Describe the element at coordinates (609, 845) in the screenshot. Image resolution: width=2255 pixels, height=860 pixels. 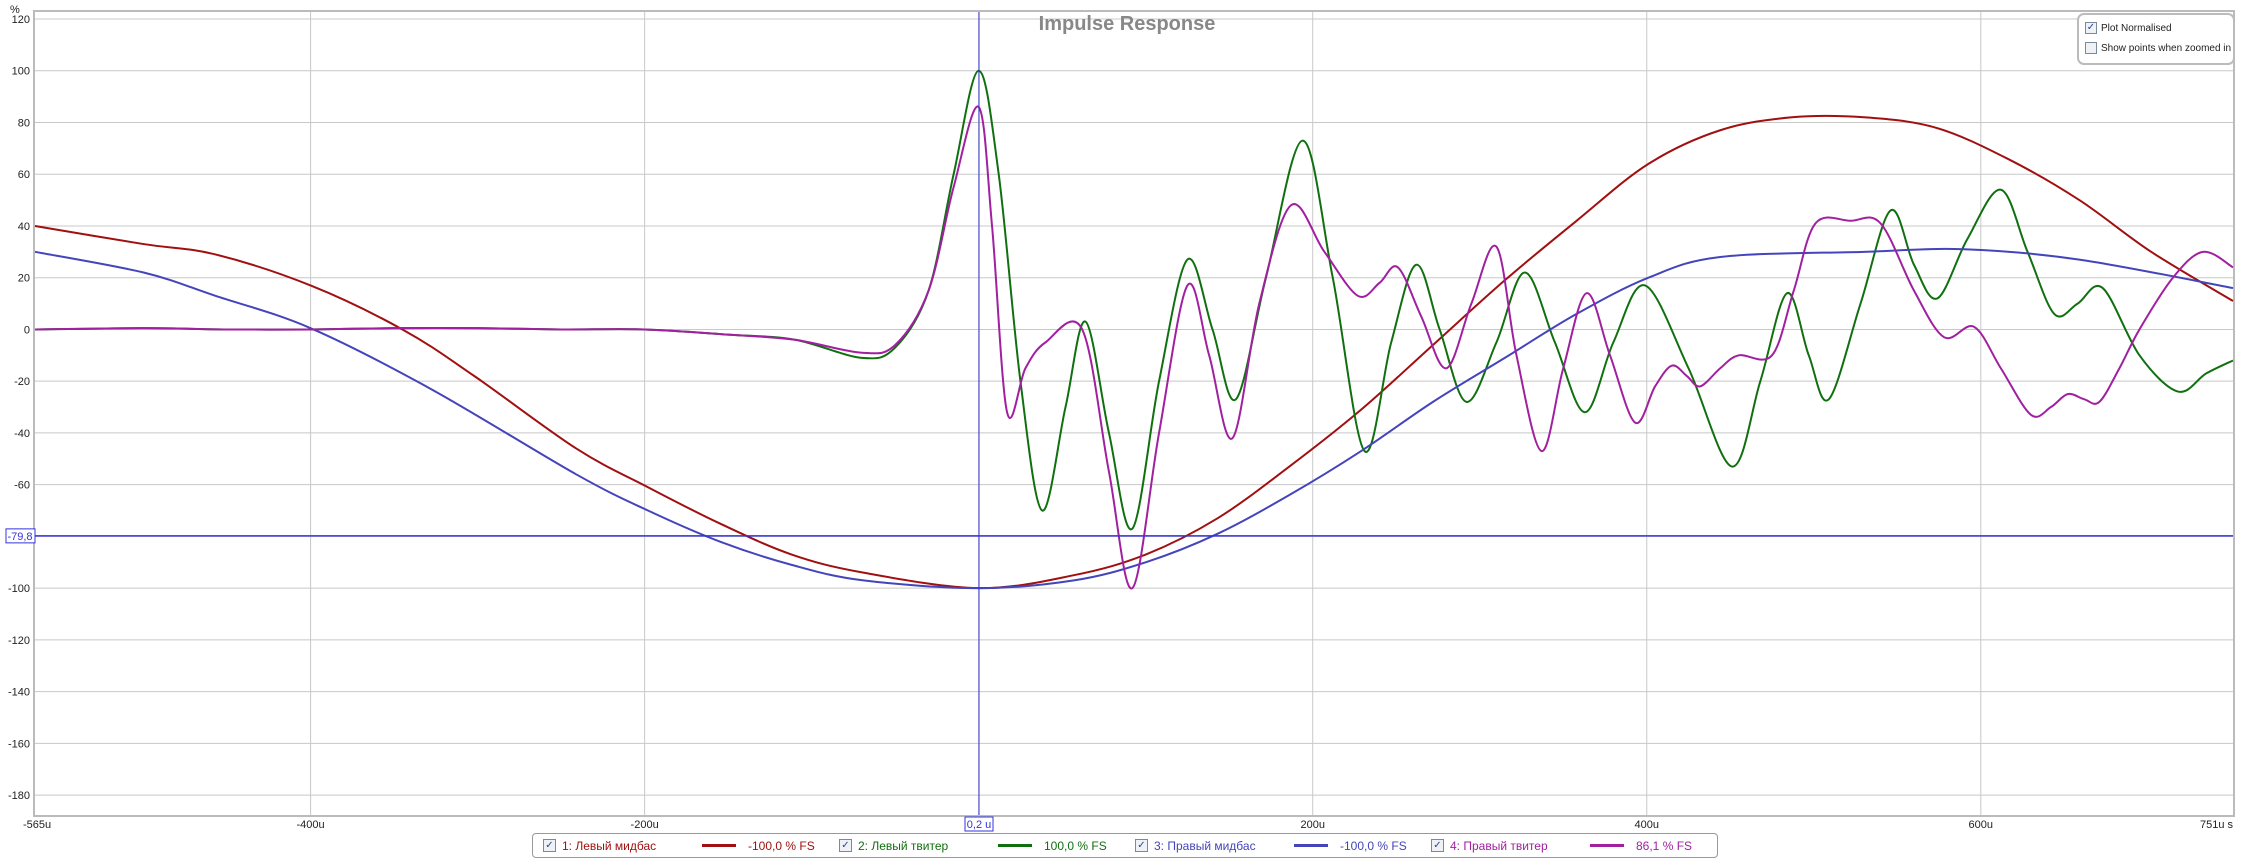
I see `legend-name-1: 1: Левый мидбас` at that location.